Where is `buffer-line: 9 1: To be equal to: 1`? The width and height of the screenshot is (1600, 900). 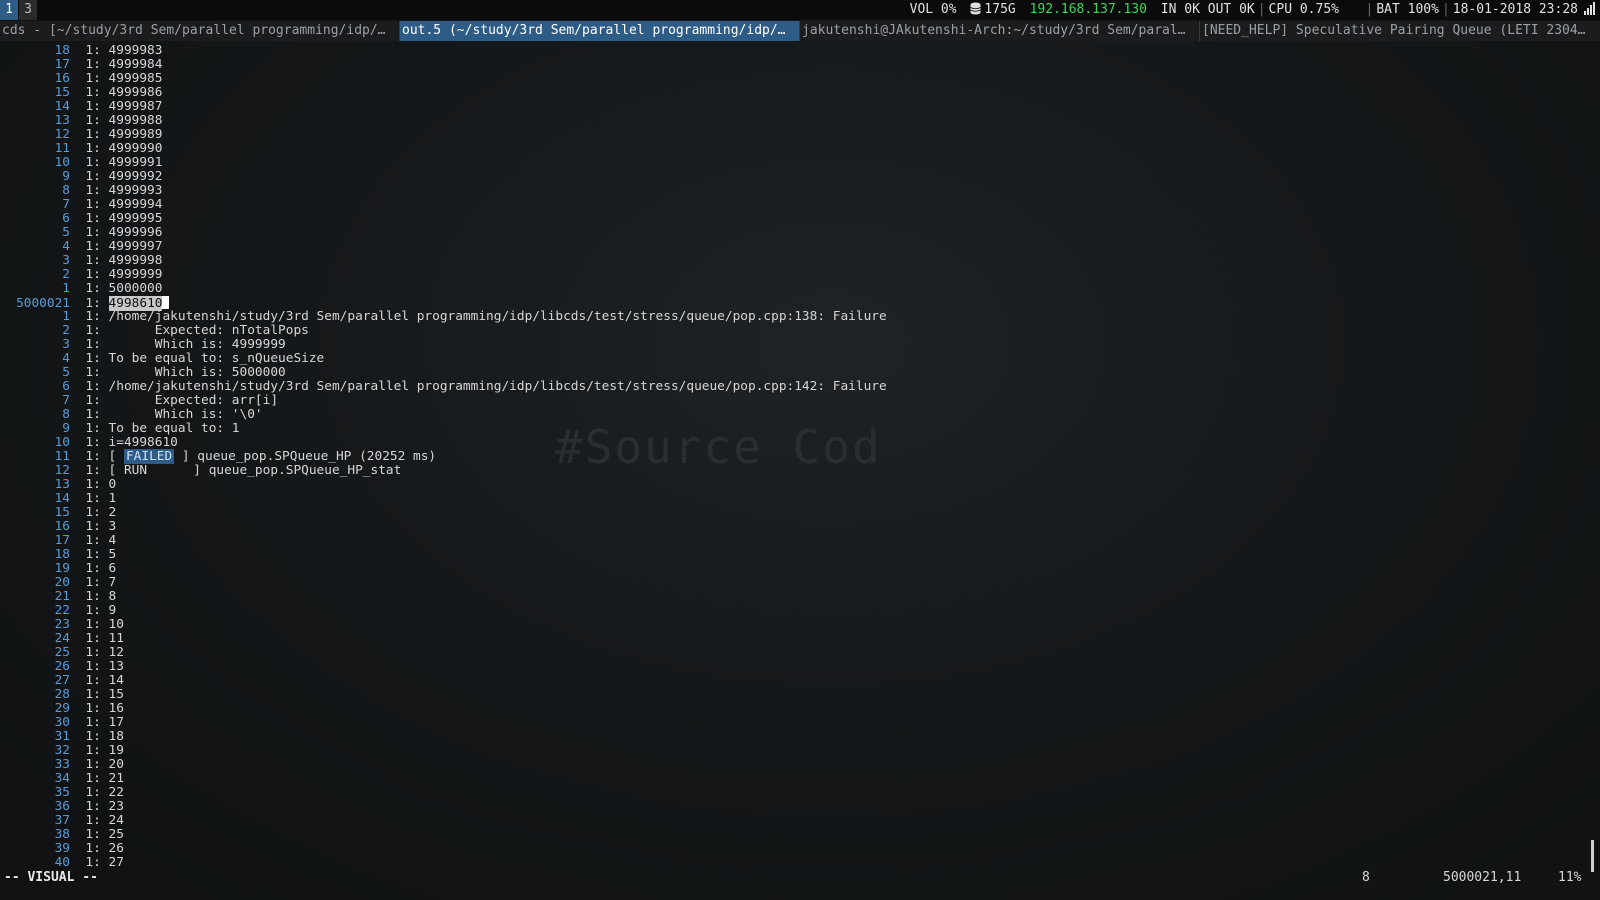 buffer-line: 9 1: To be equal to: 1 is located at coordinates (119, 429).